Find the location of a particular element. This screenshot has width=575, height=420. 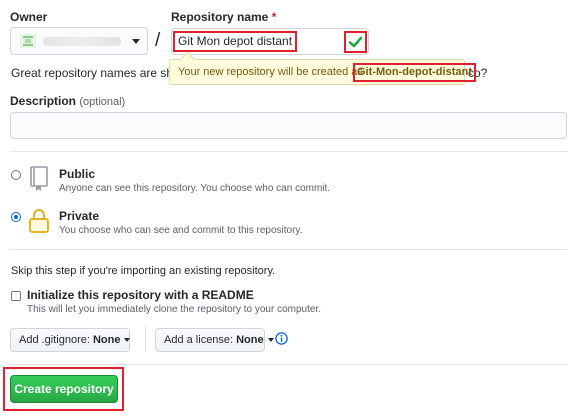

repo-name-value: Git Mon depot distant is located at coordinates (235, 41).